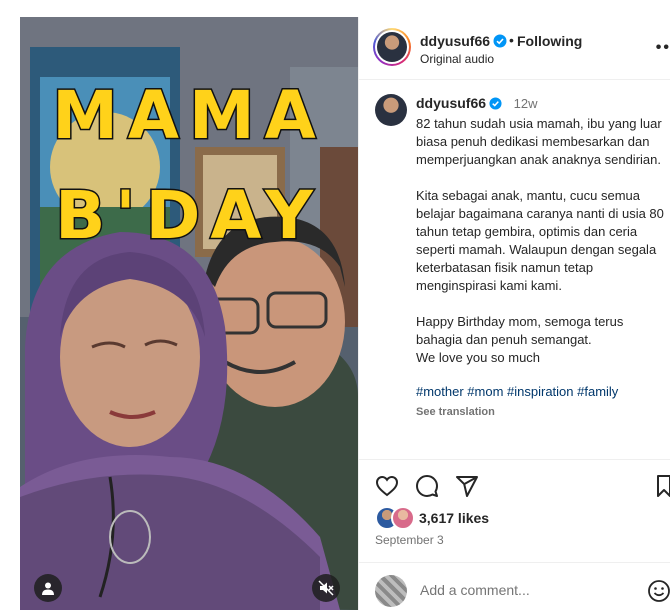  I want to click on like-heart-icon, so click(387, 486).